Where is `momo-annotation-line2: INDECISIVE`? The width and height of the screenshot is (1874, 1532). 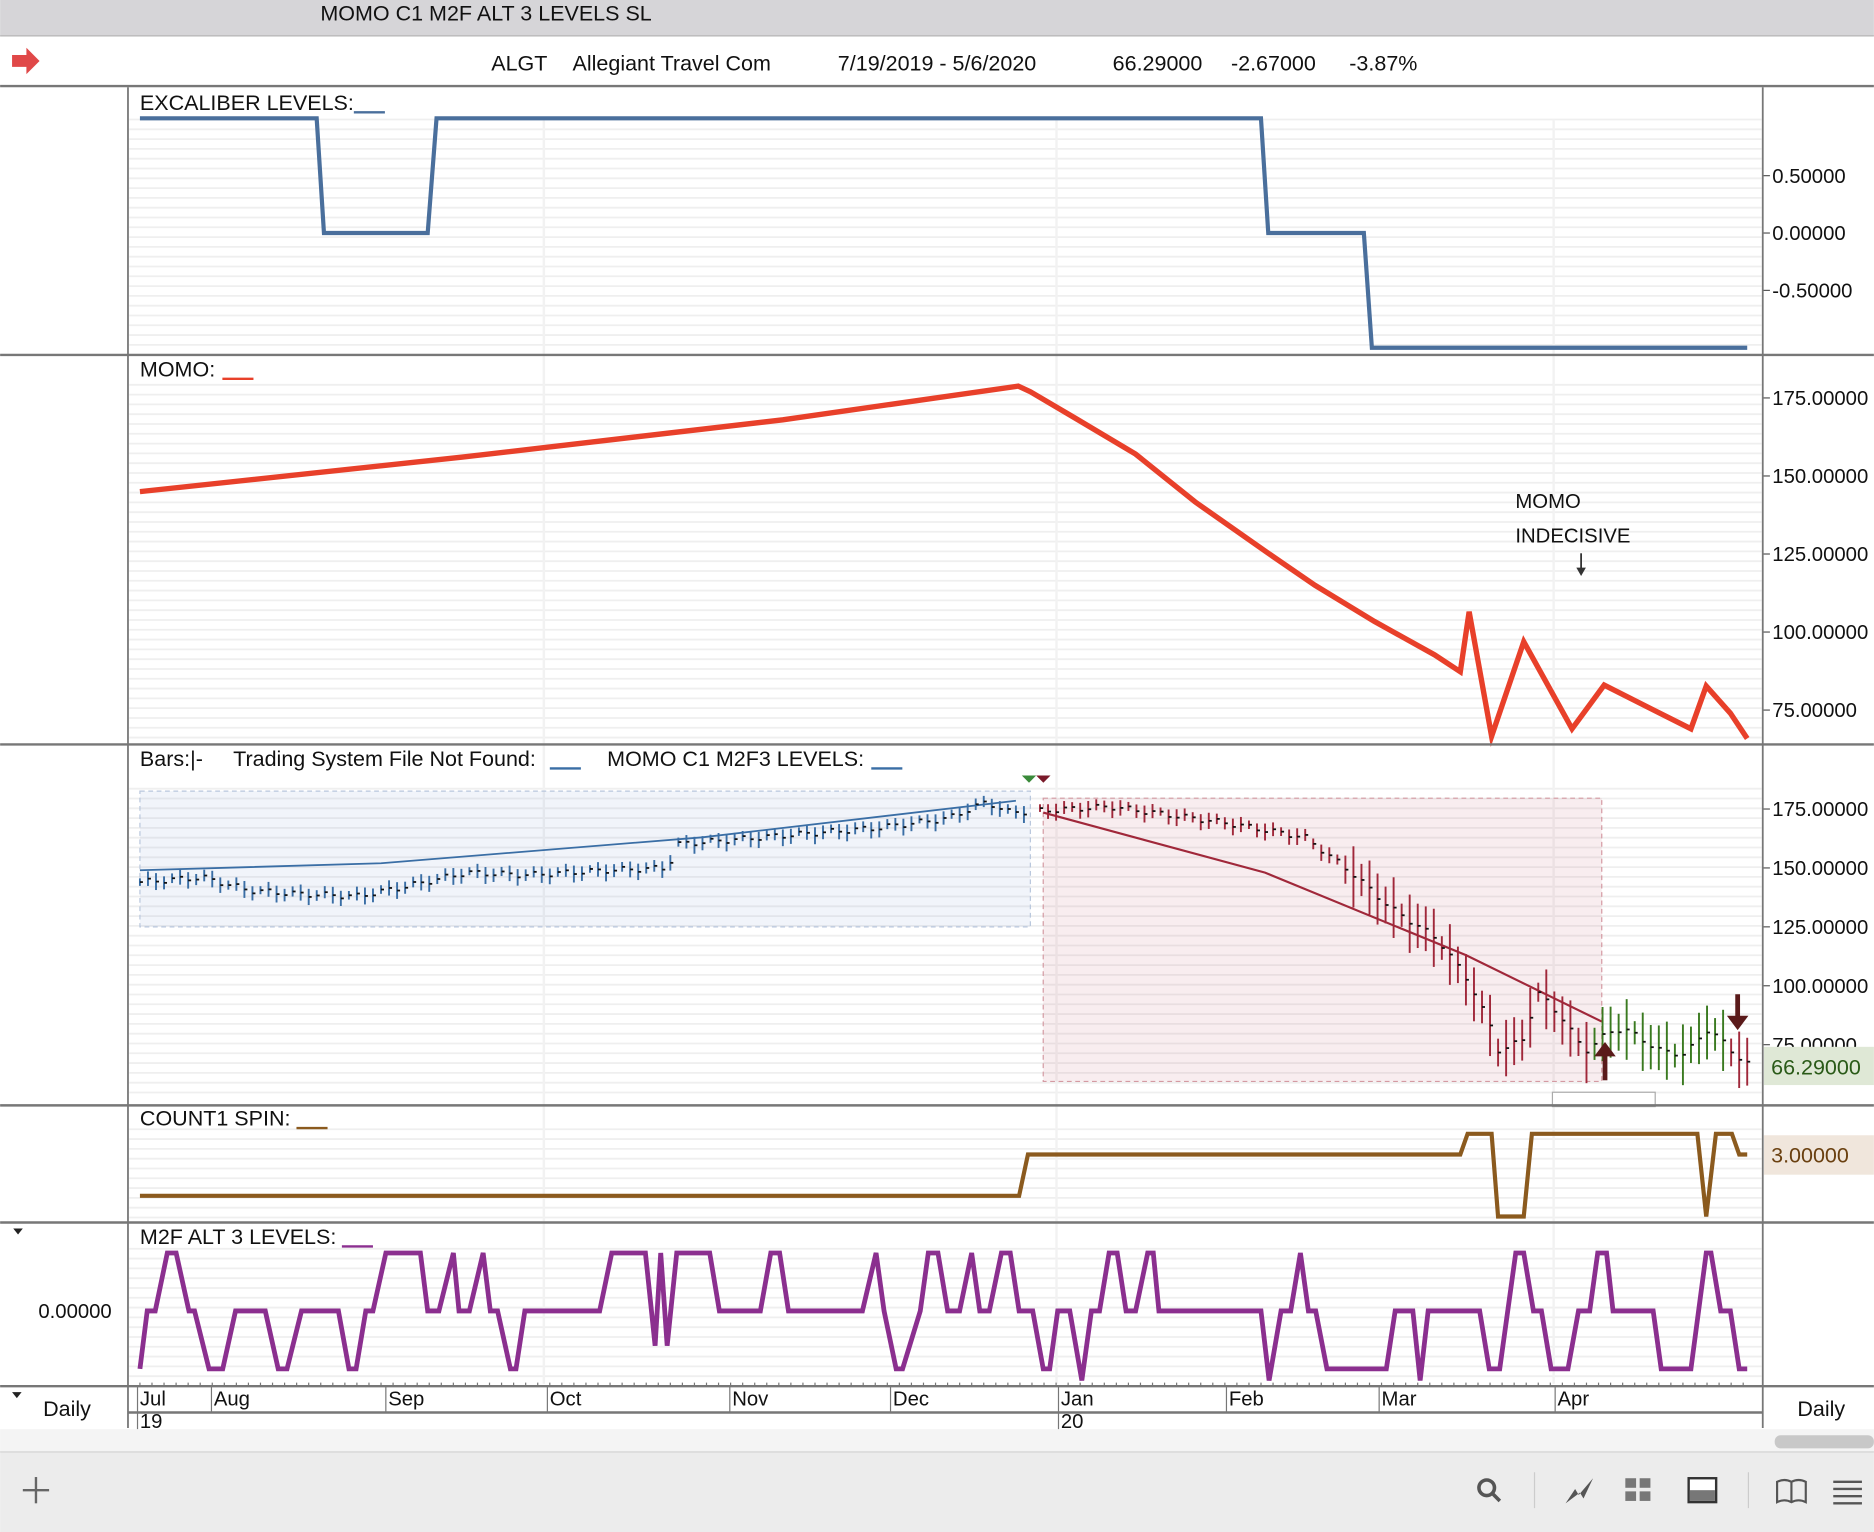 momo-annotation-line2: INDECISIVE is located at coordinates (1572, 537).